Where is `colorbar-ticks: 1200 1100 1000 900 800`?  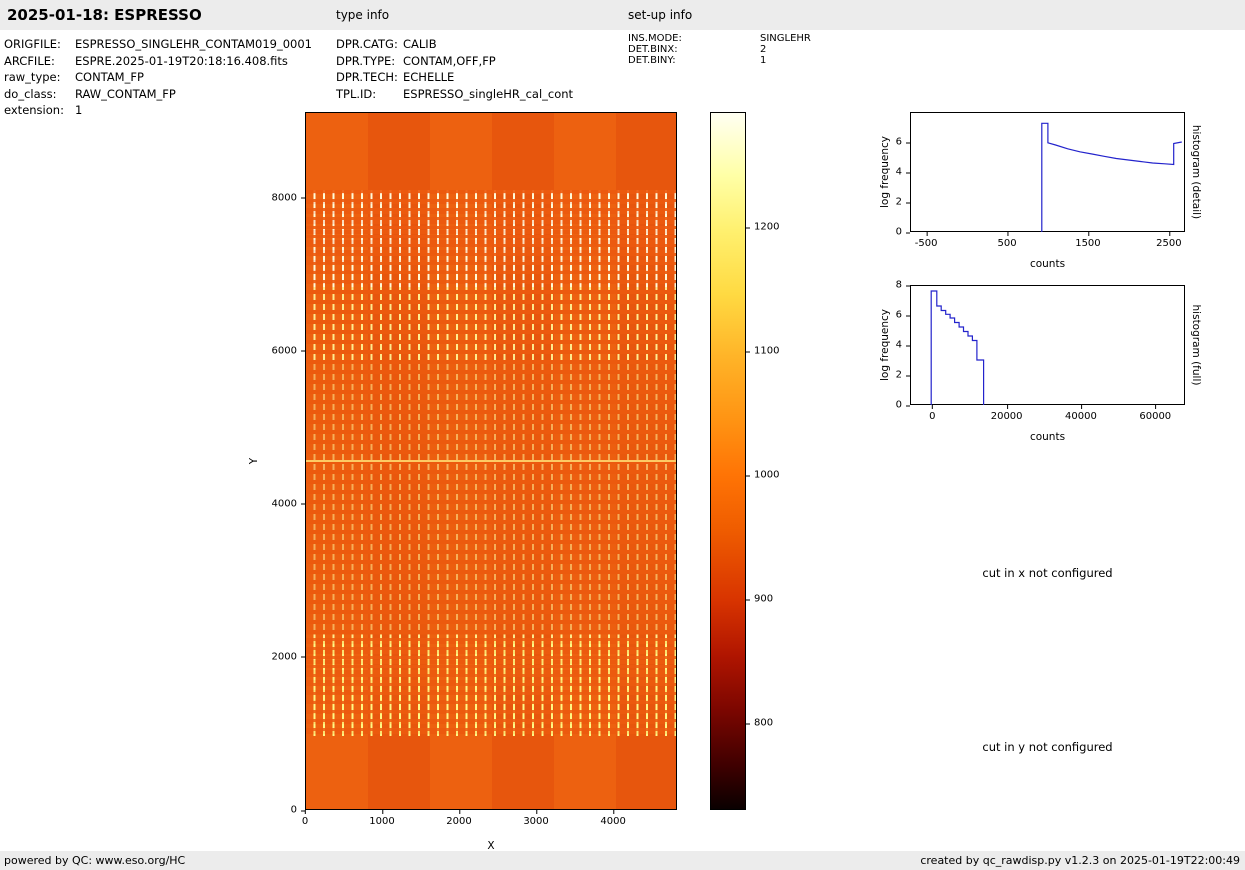 colorbar-ticks: 1200 1100 1000 900 800 is located at coordinates (768, 461).